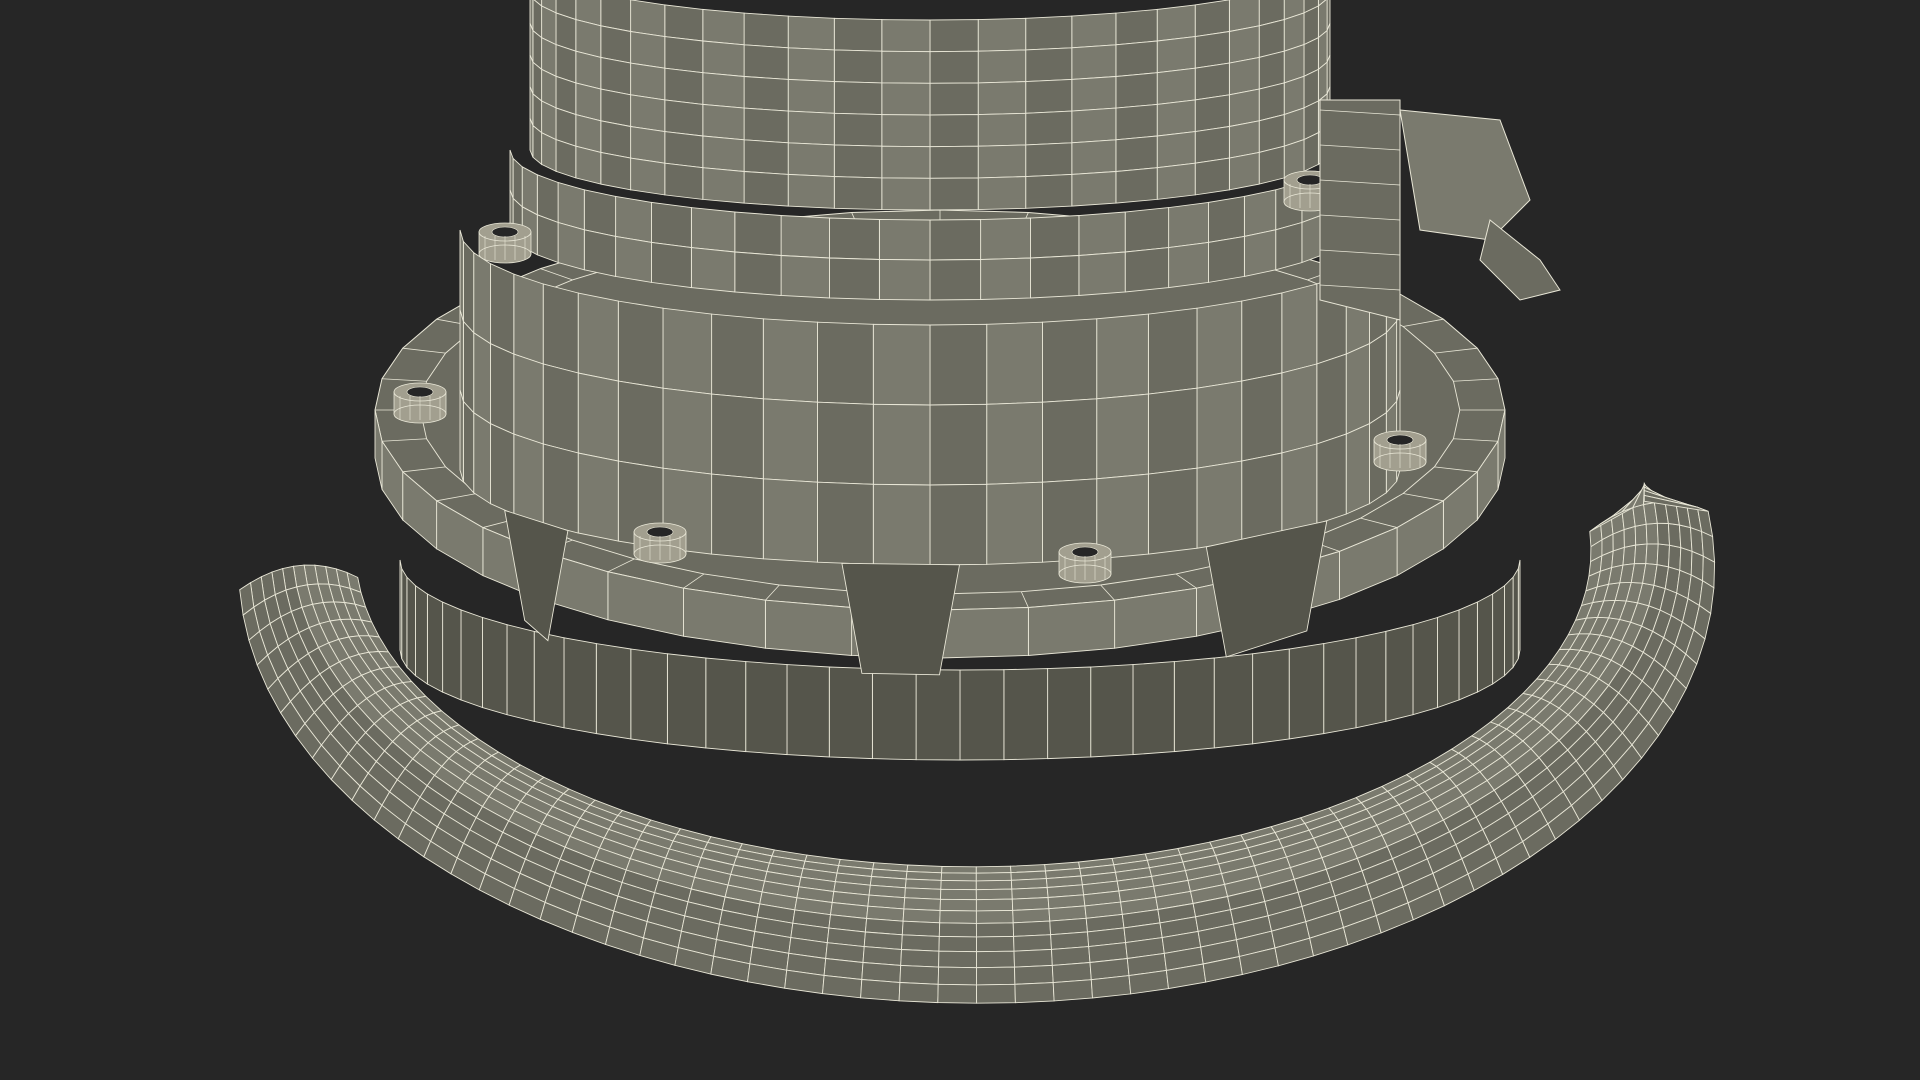 The width and height of the screenshot is (1920, 1080). I want to click on bracket-plate, so click(1360, 210).